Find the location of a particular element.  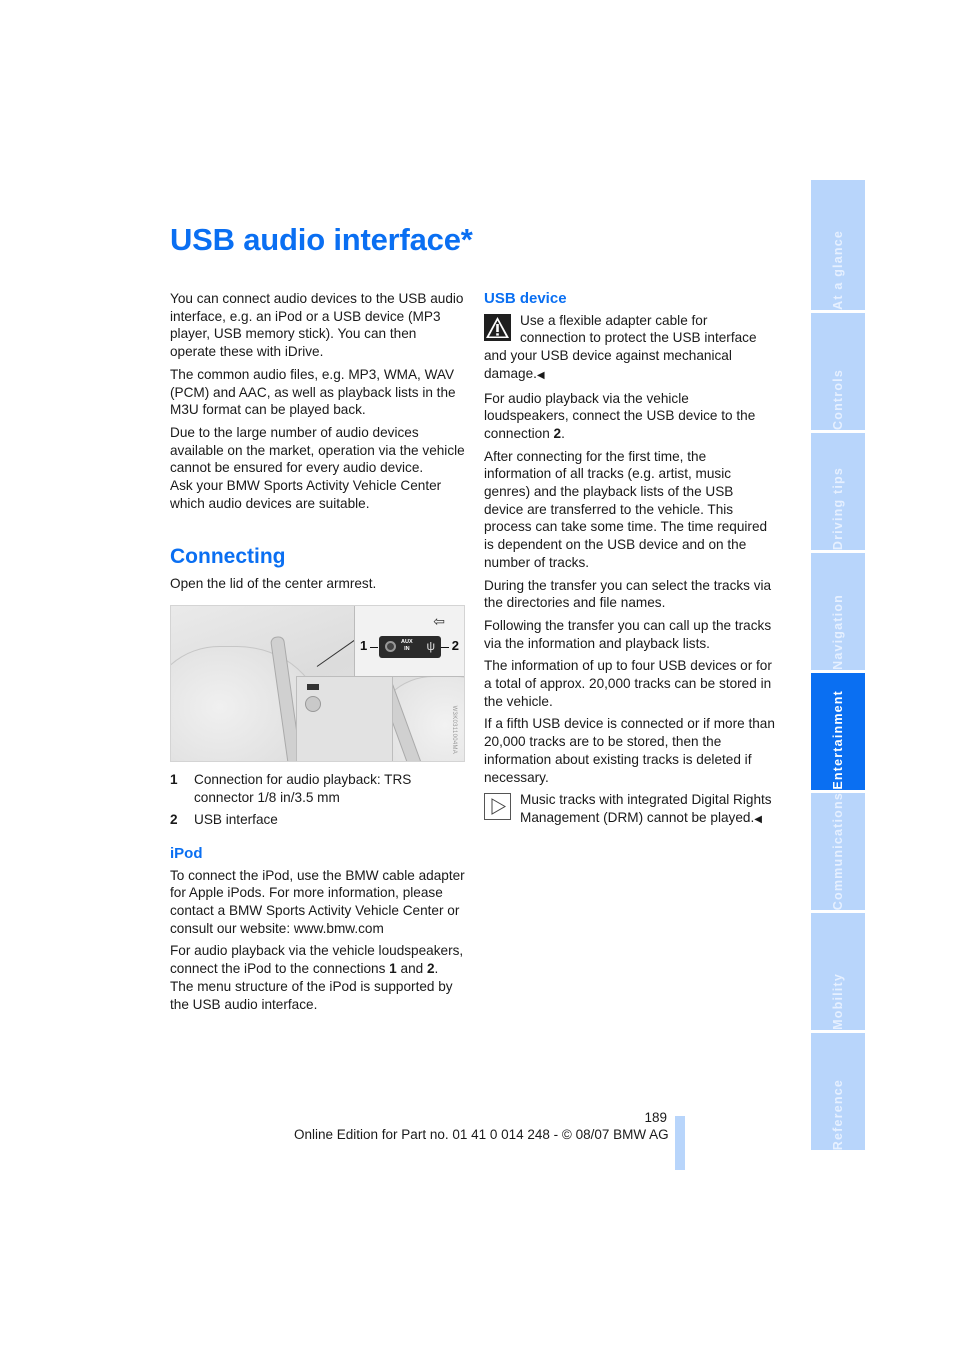

figure-inset-detail: ⇦ 1 AUX IN ψ 2 is located at coordinates (409, 641).